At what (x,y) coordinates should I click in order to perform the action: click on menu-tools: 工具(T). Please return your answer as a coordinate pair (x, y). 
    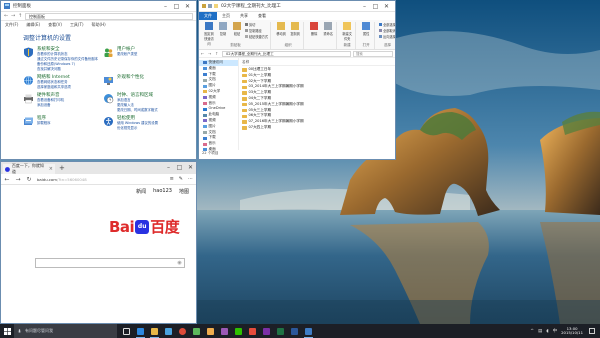
    Looking at the image, I should click on (77, 25).